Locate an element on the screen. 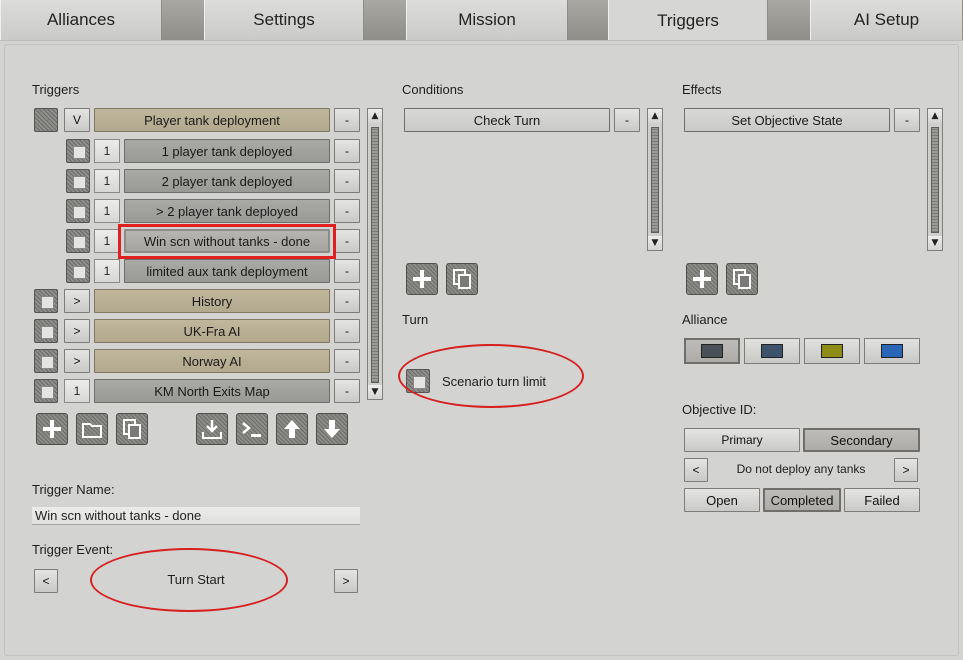 This screenshot has width=963, height=660. script-console-button is located at coordinates (252, 429).